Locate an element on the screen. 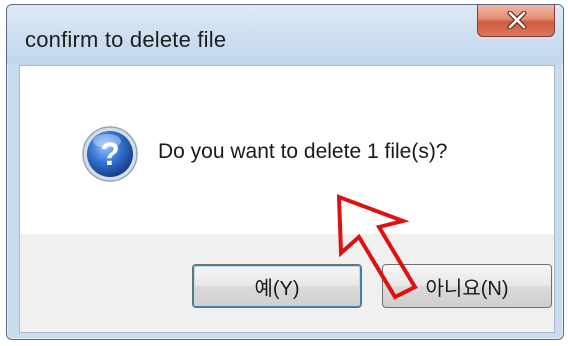 The width and height of the screenshot is (568, 346). close-button is located at coordinates (516, 21).